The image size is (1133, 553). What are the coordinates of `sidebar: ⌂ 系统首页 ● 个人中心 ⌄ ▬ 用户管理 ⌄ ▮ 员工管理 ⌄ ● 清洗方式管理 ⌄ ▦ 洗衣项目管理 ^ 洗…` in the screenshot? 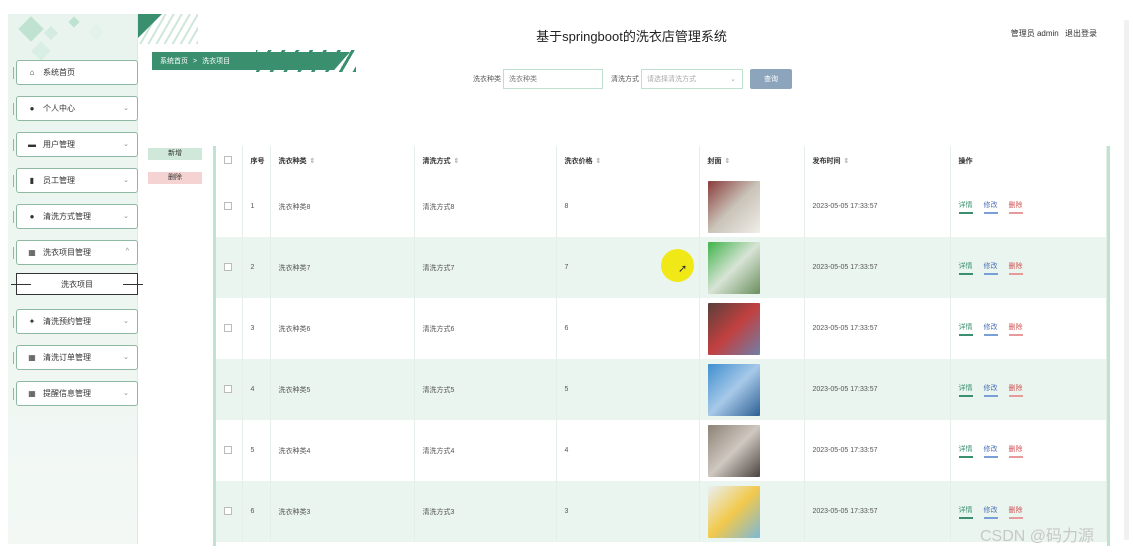 It's located at (75, 279).